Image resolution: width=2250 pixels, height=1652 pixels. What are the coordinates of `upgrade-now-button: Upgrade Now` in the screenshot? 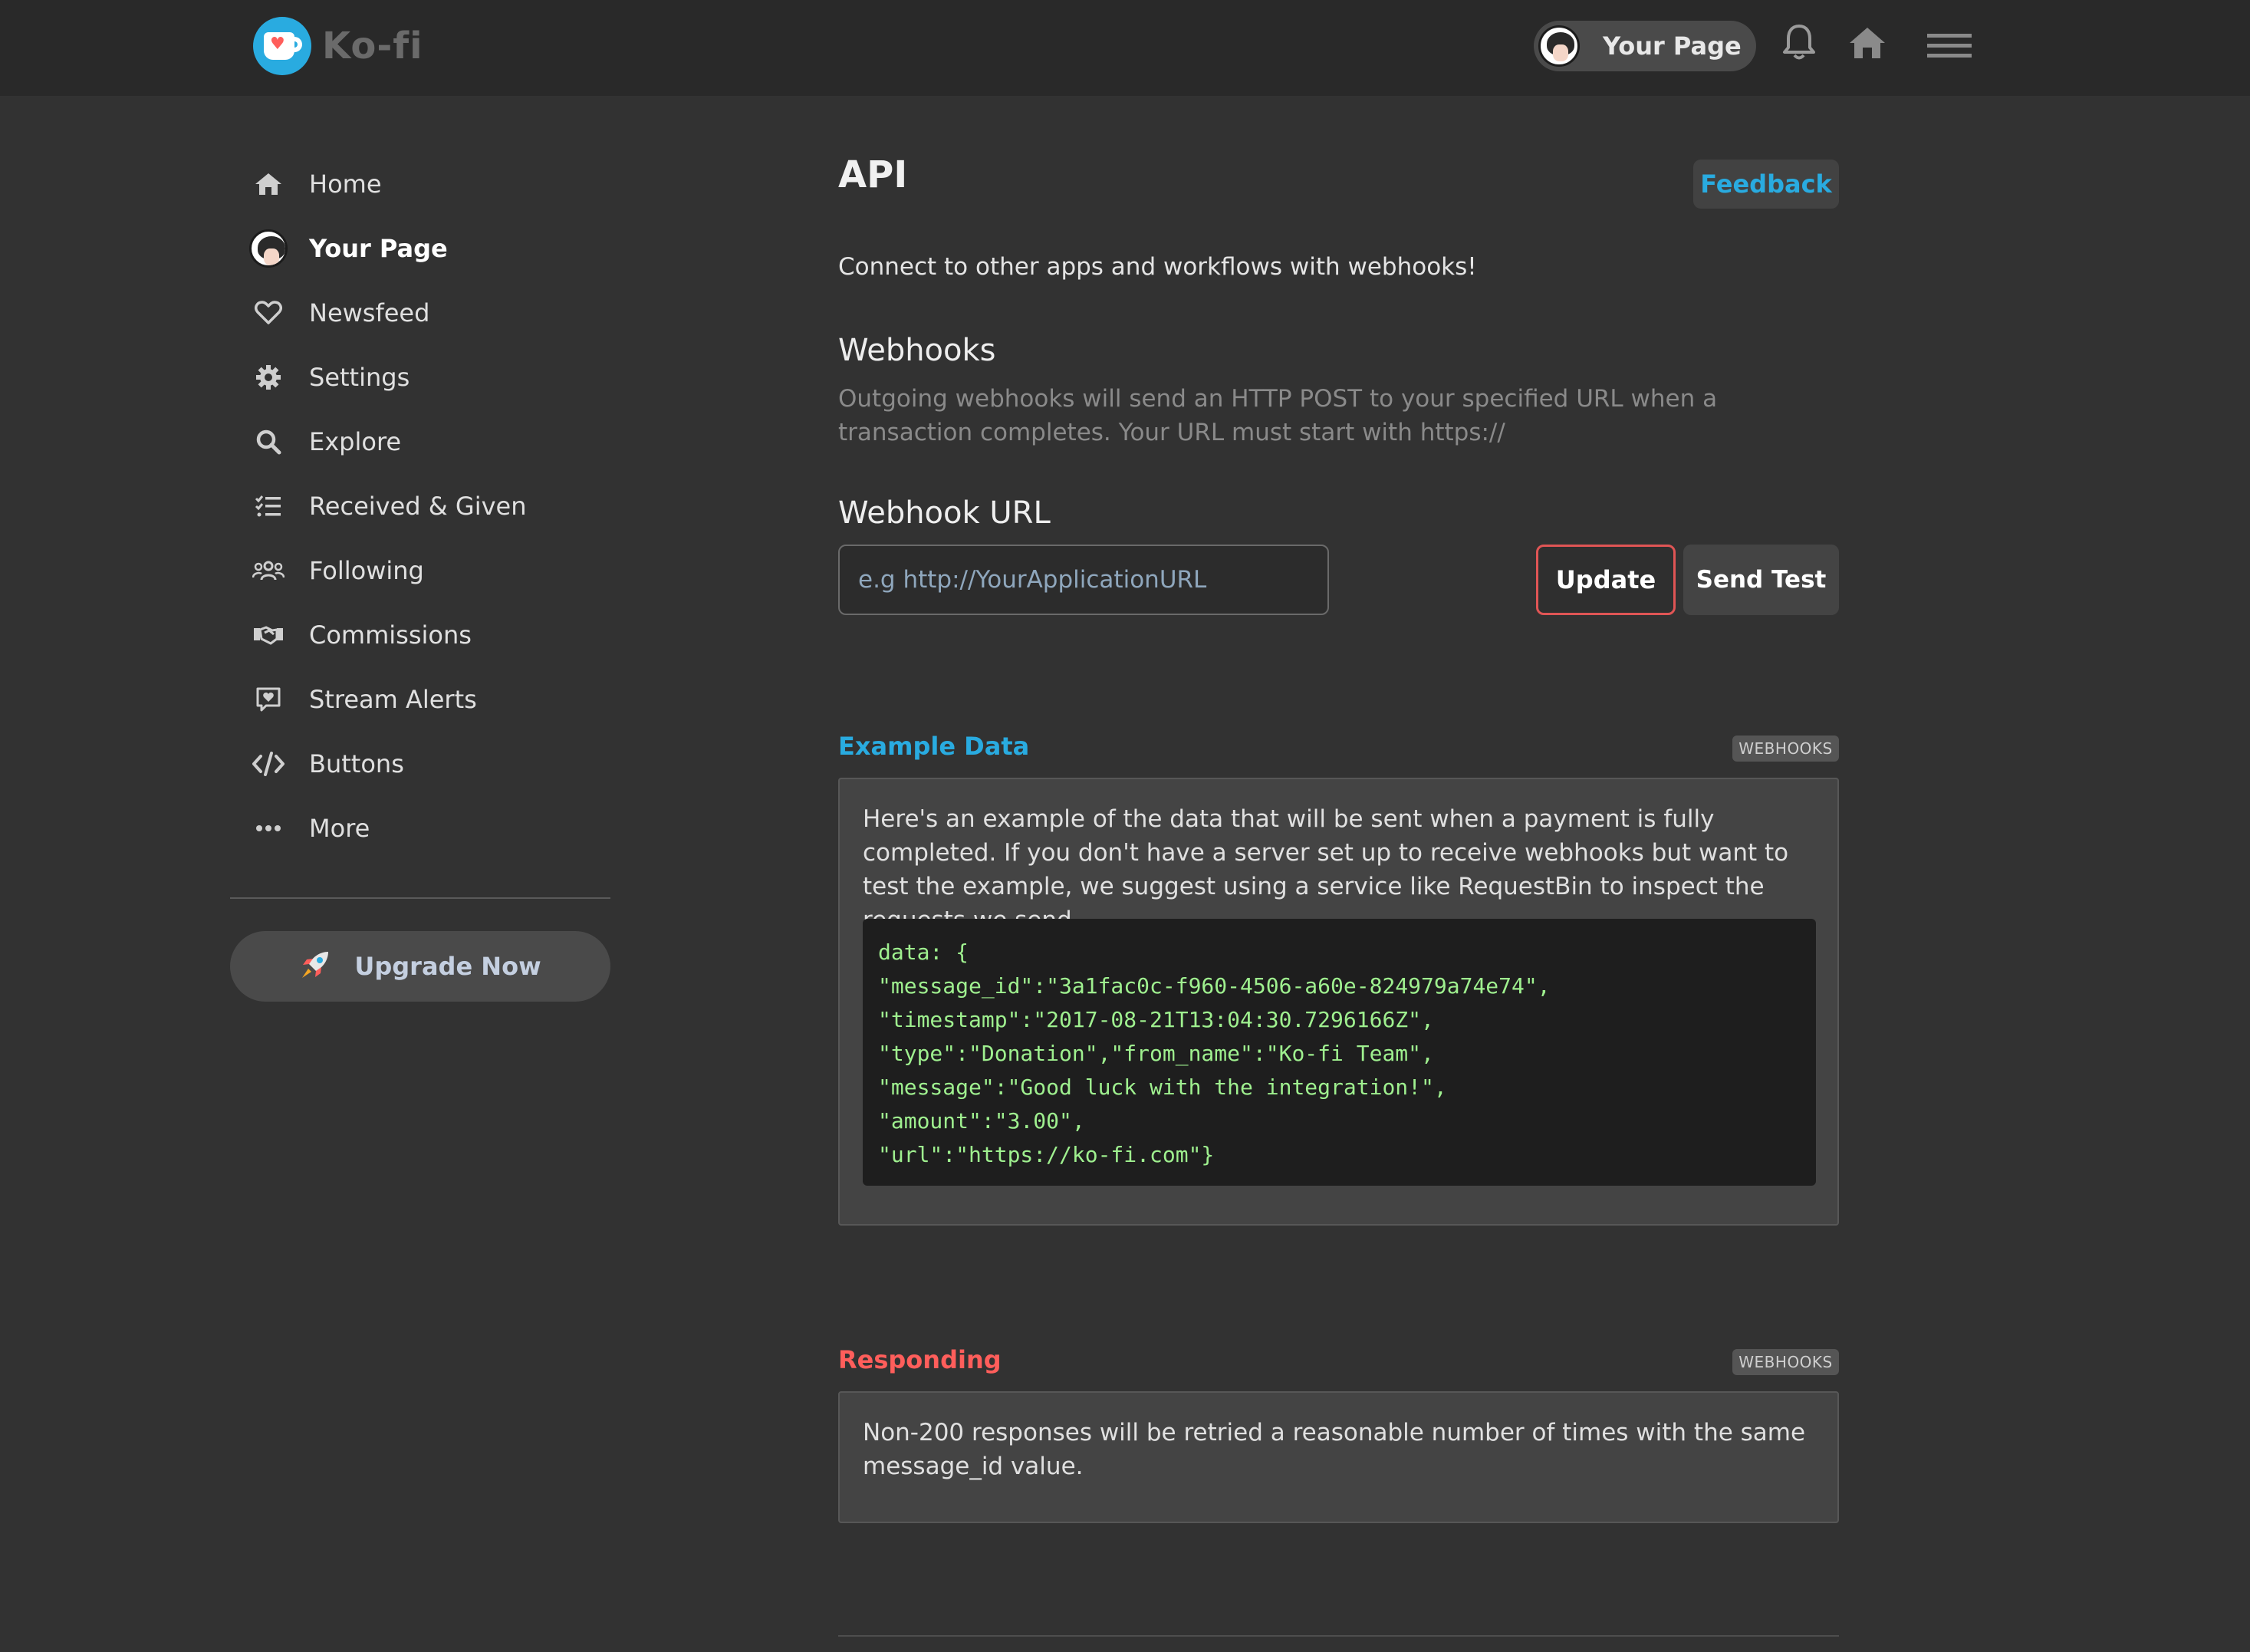 It's located at (420, 966).